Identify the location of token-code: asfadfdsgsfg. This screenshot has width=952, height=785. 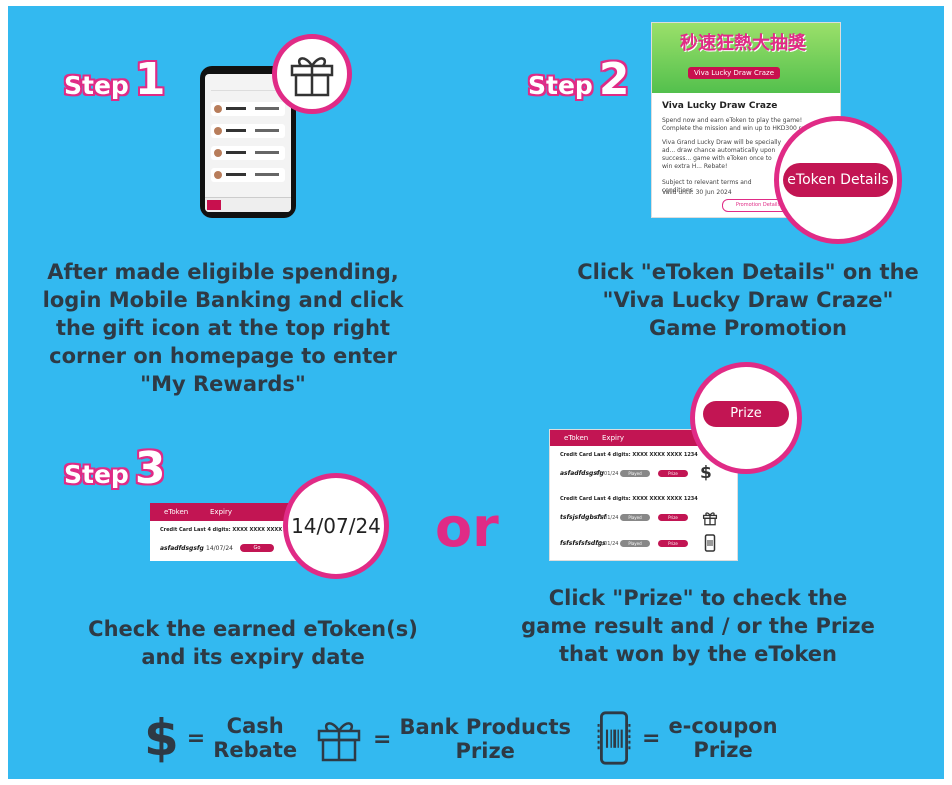
(182, 548).